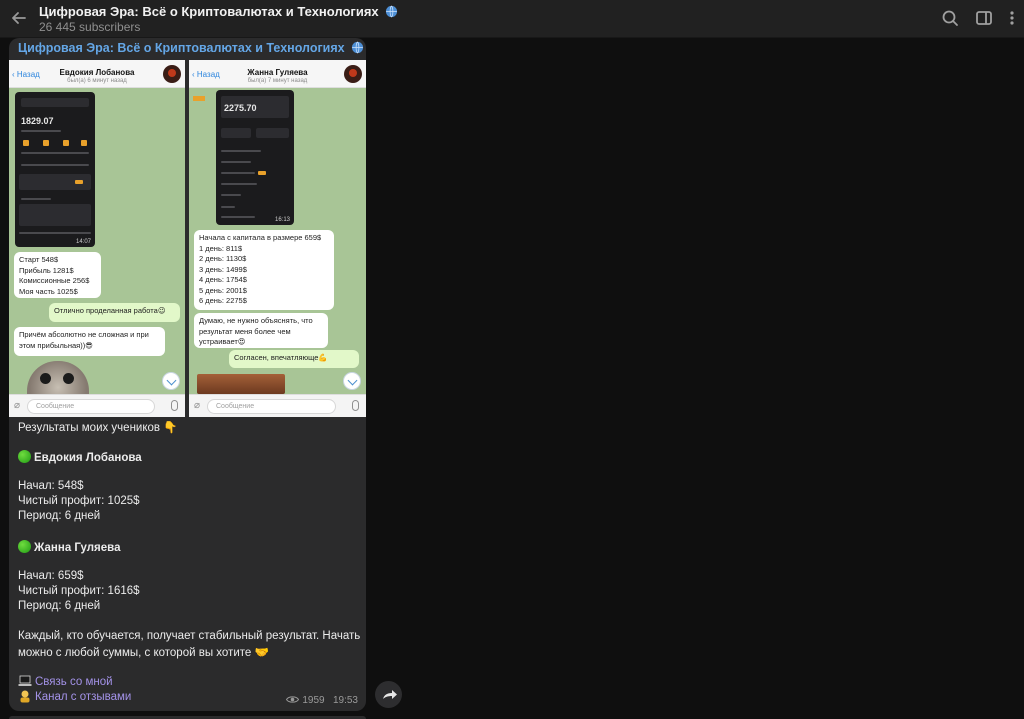  I want to click on forward-button, so click(388, 694).